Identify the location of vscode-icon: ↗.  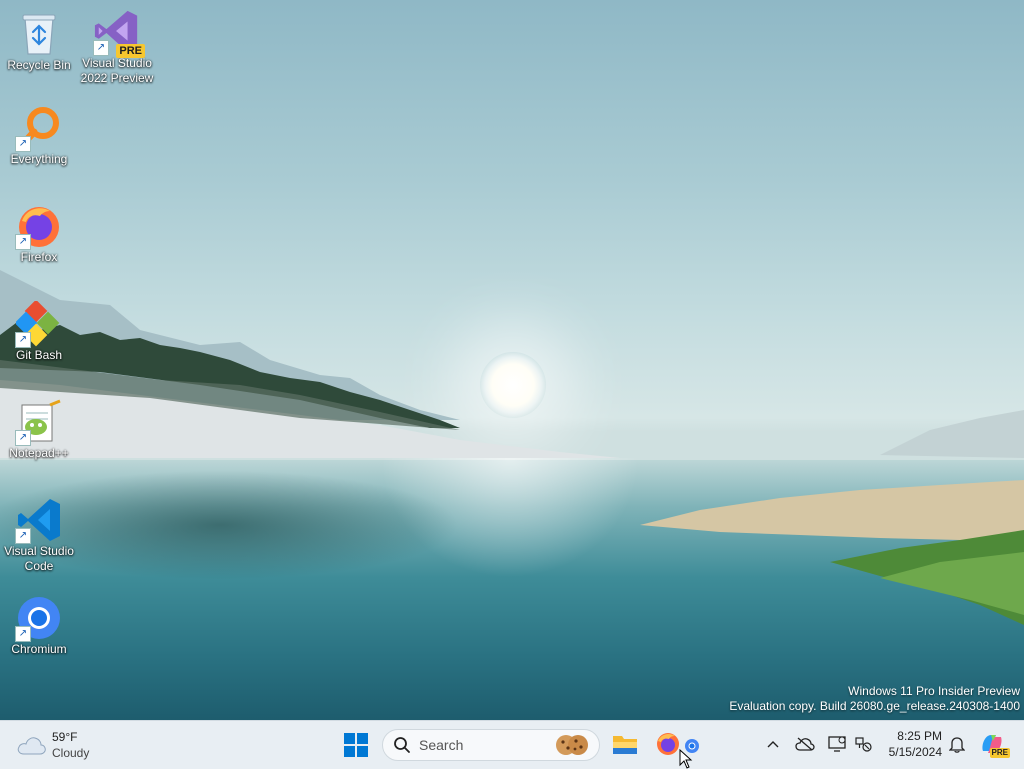
(39, 520).